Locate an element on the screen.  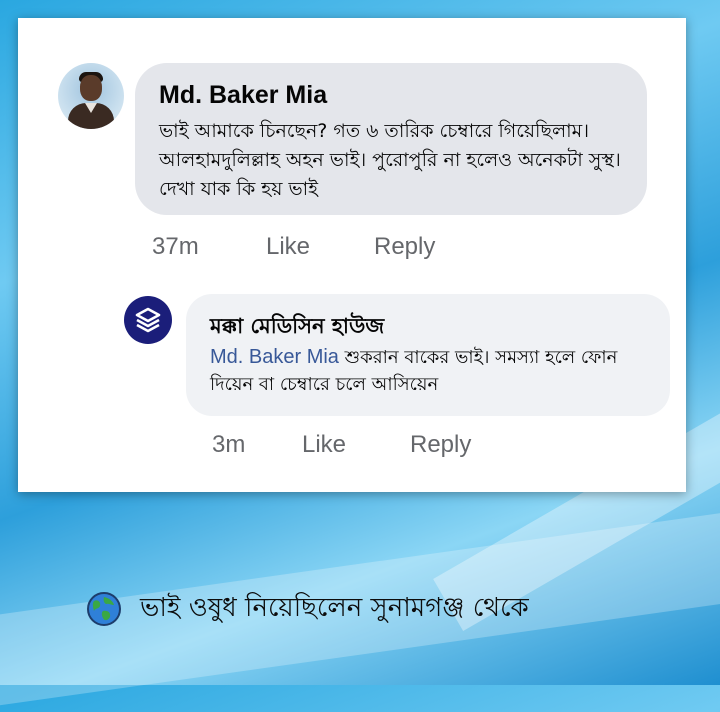
reply-time: 3m is located at coordinates (229, 444).